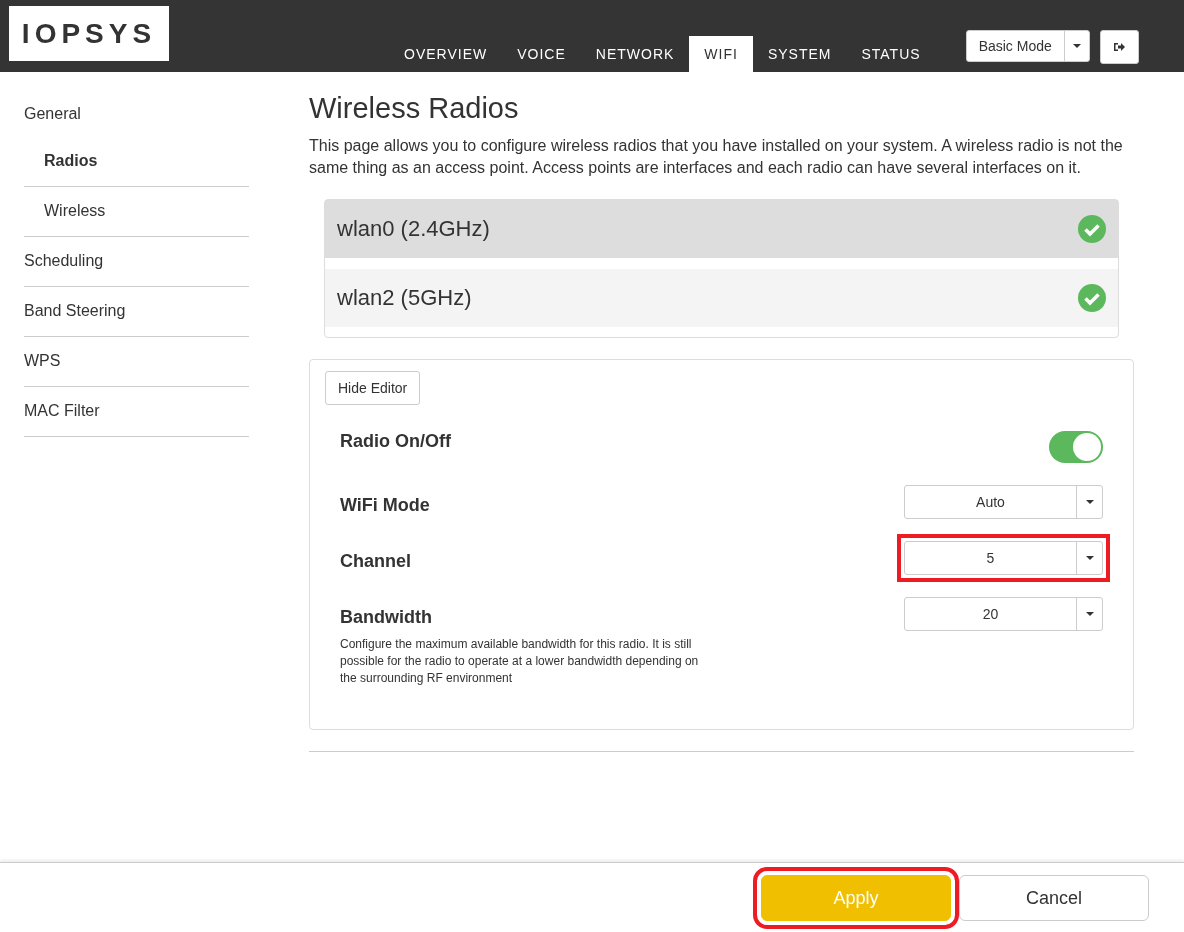  Describe the element at coordinates (413, 229) in the screenshot. I see `radio-name: wlan0 (2.4GHz)` at that location.